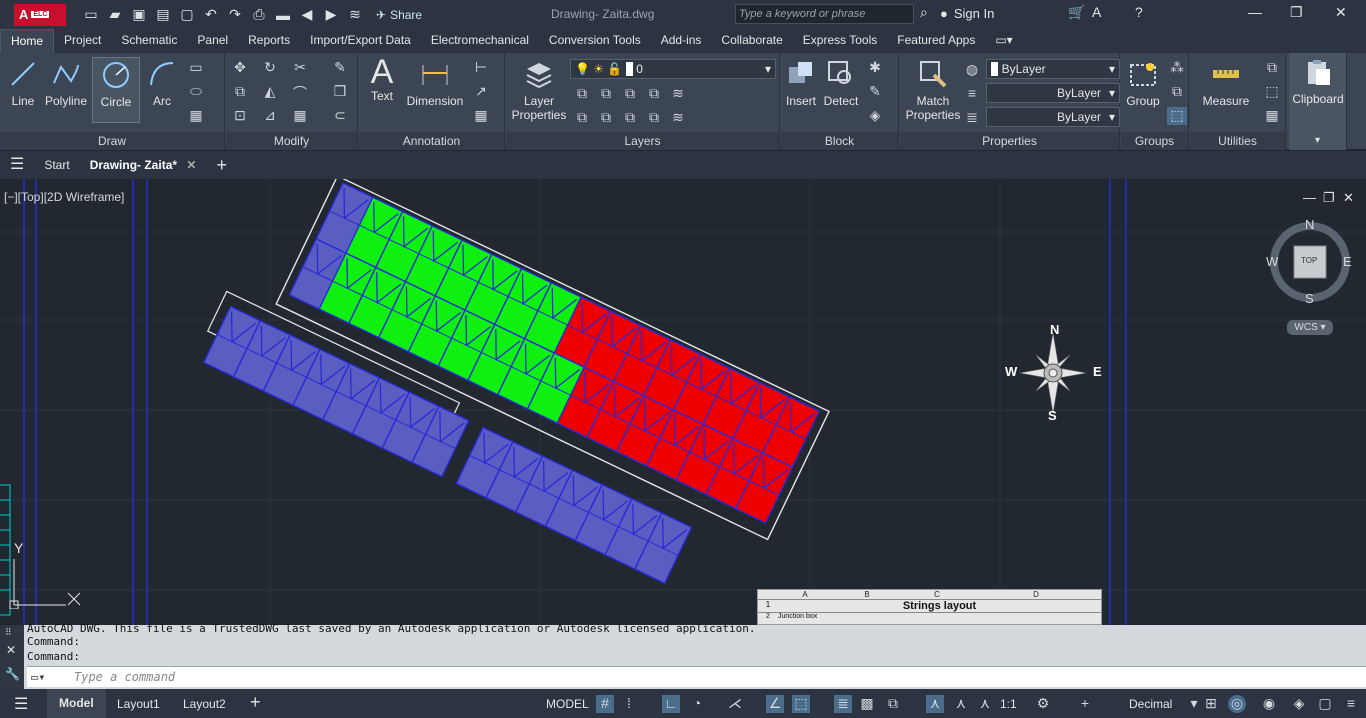 Image resolution: width=1366 pixels, height=718 pixels. Describe the element at coordinates (221, 165) in the screenshot. I see `new-tab-plus-icon: +` at that location.